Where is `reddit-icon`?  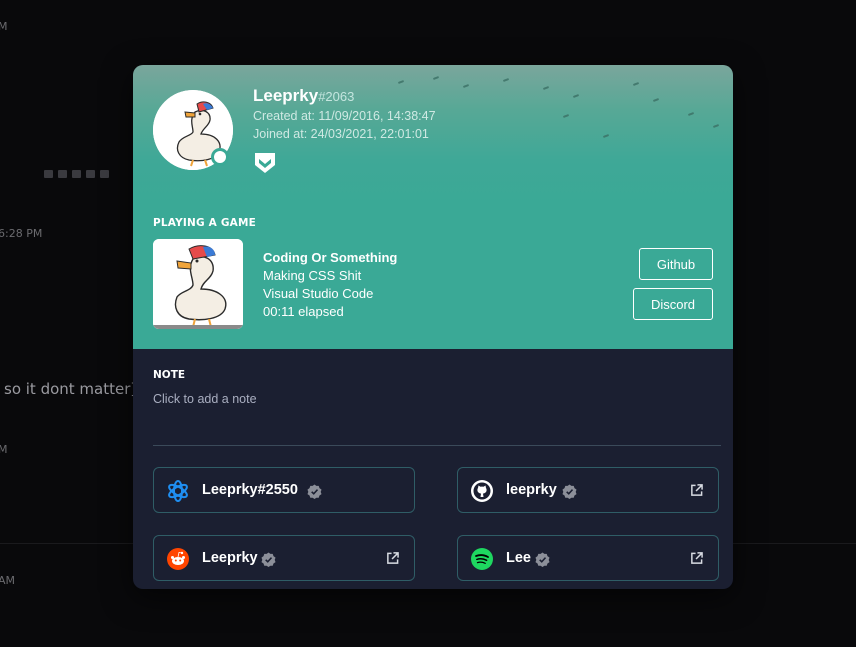 reddit-icon is located at coordinates (178, 559).